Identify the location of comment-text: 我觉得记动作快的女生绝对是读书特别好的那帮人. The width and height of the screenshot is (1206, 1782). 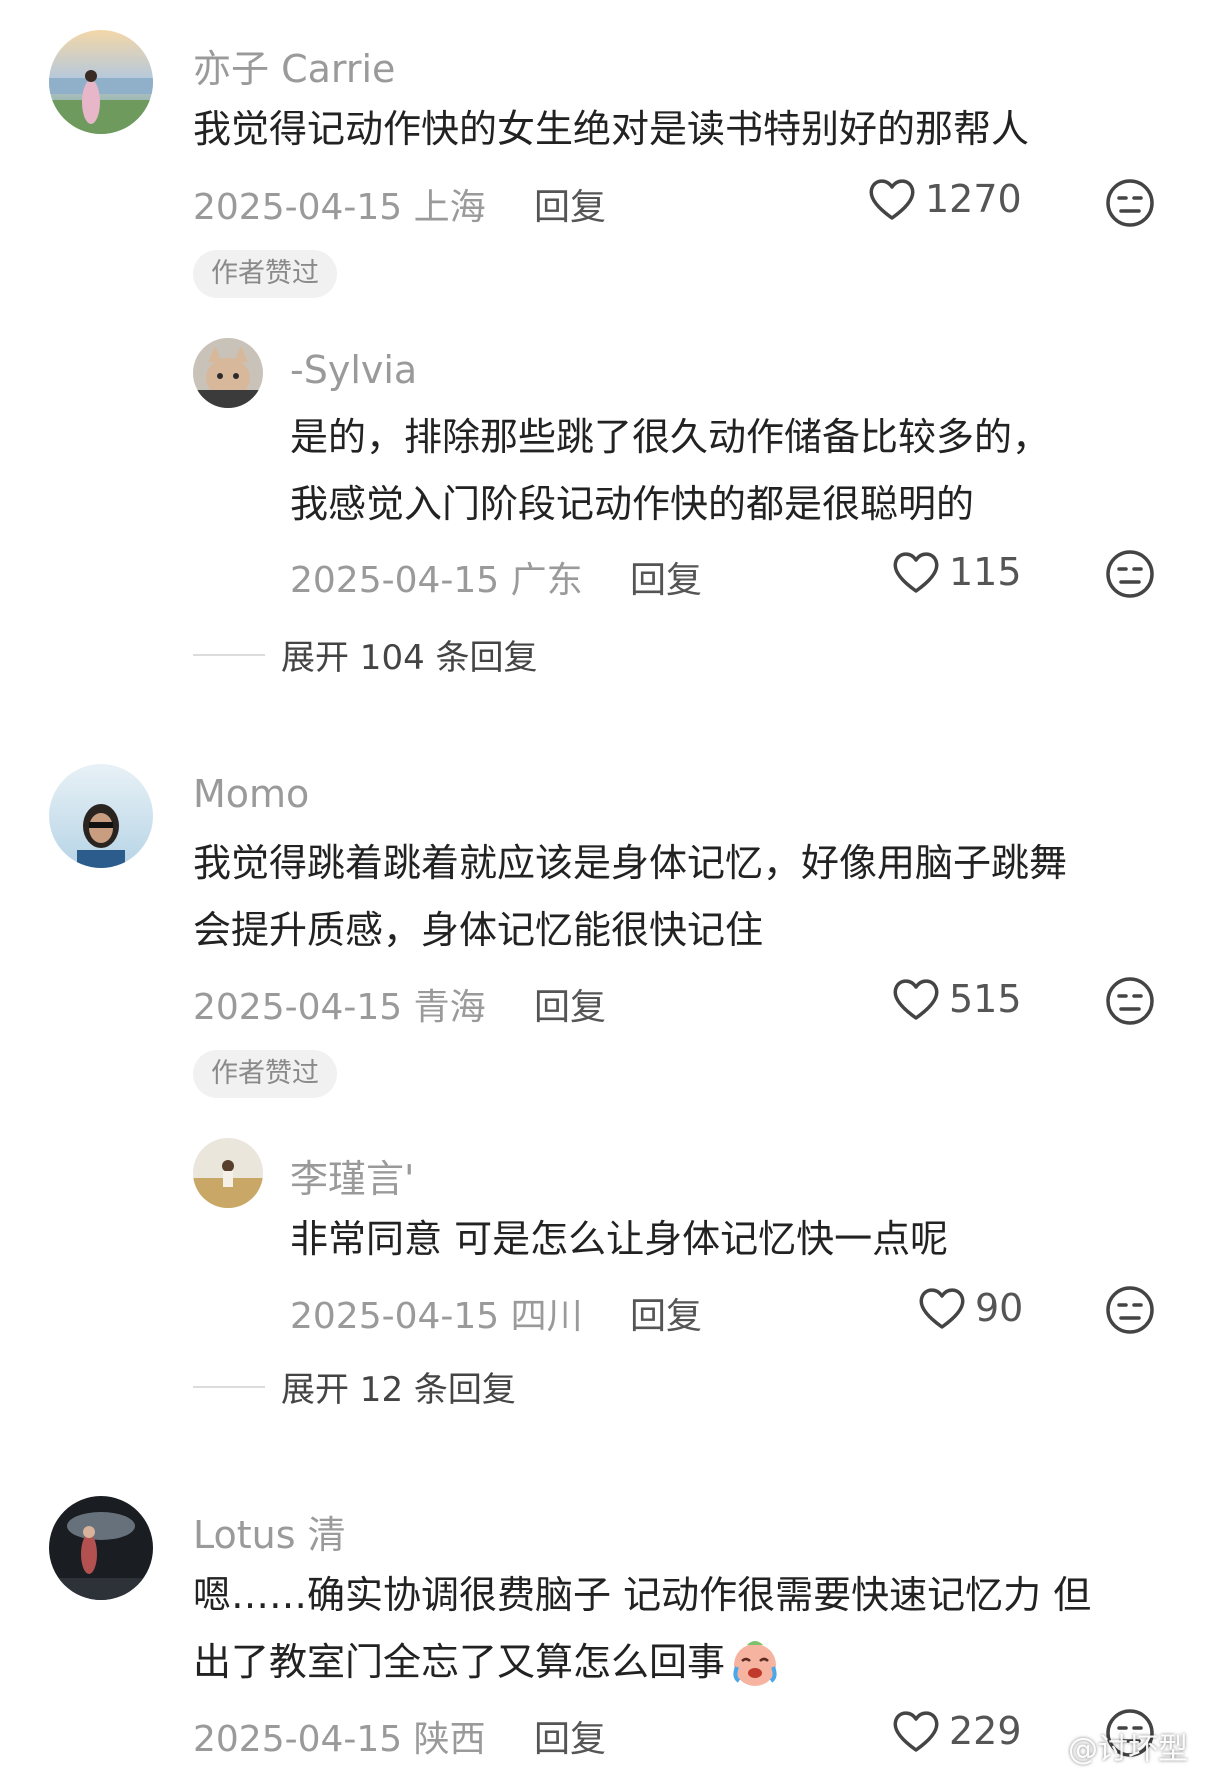
(611, 129).